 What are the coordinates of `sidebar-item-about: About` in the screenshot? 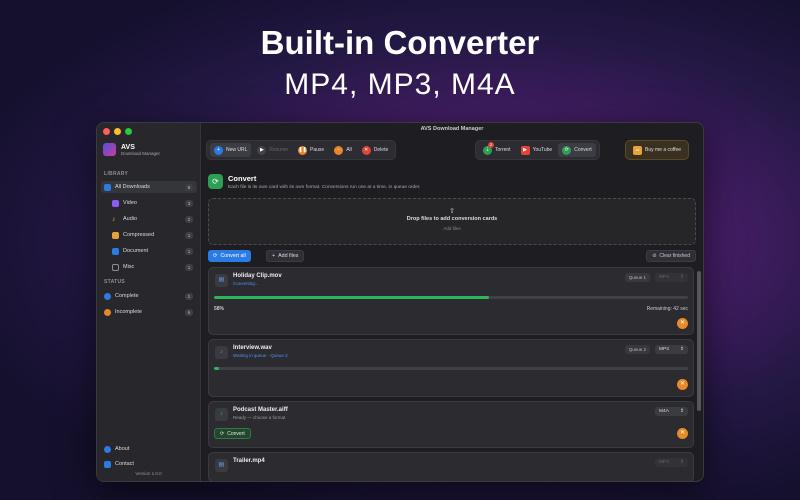 It's located at (149, 449).